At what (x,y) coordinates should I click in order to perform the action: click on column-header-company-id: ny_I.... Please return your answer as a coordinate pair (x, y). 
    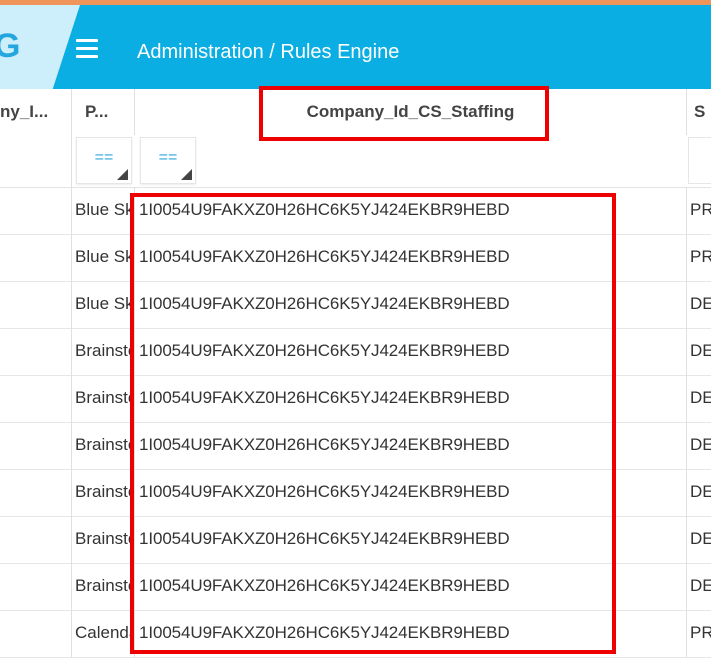
    Looking at the image, I should click on (36, 112).